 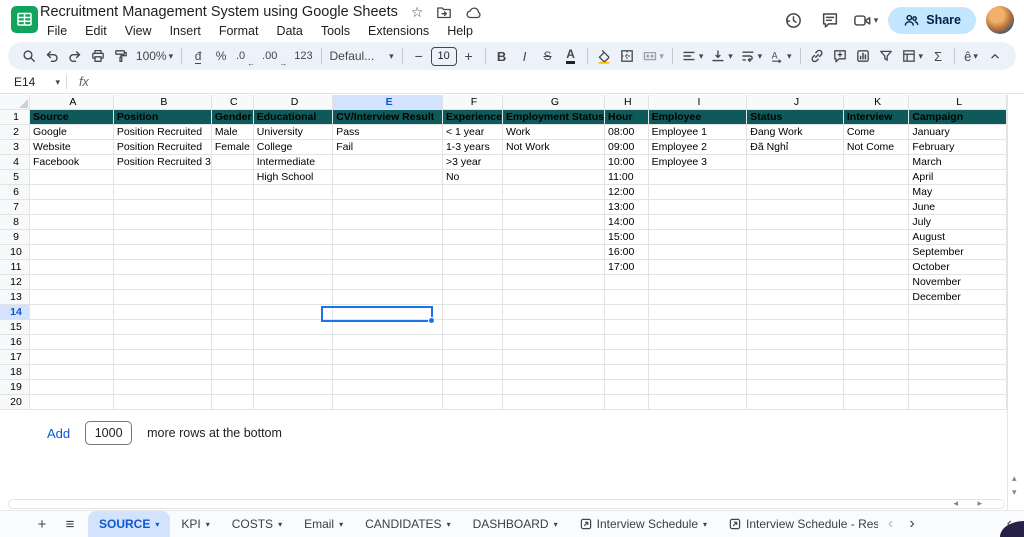 I want to click on star-icon: ☆, so click(x=417, y=12).